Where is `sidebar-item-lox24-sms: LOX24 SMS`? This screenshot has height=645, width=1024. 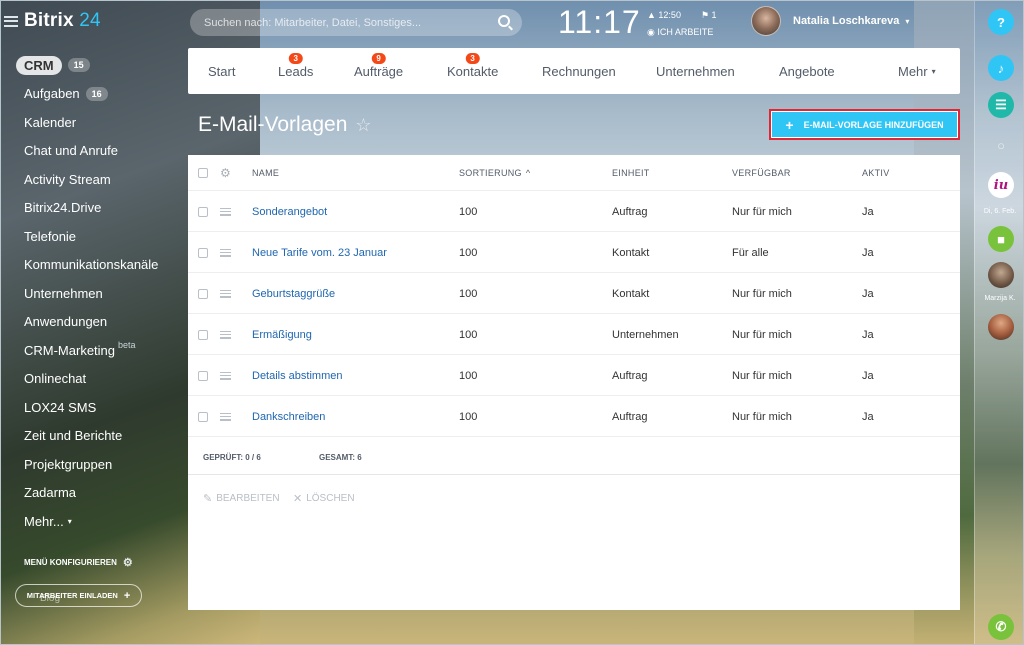
sidebar-item-lox24-sms: LOX24 SMS is located at coordinates (89, 407).